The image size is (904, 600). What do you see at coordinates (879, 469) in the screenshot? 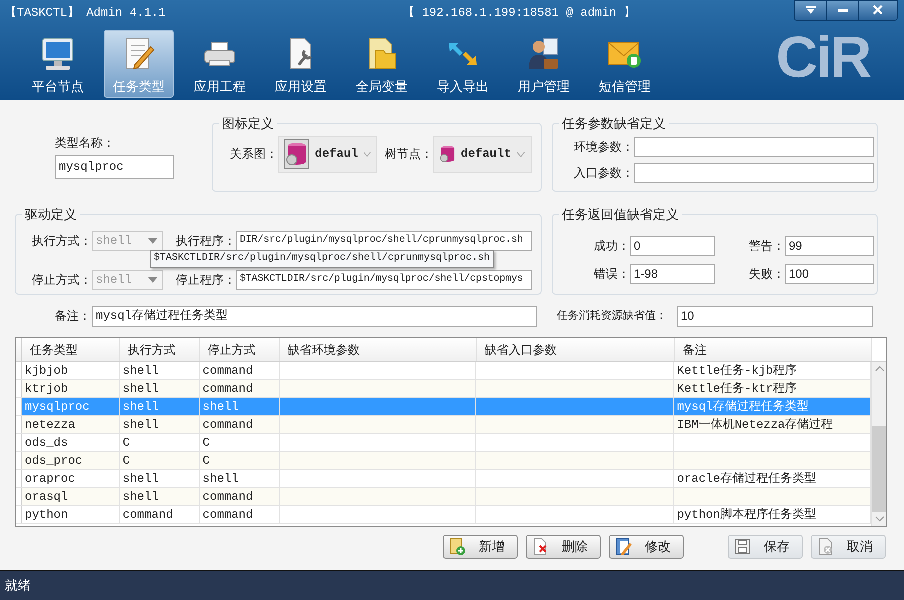
I see `scrollbar-thumb` at bounding box center [879, 469].